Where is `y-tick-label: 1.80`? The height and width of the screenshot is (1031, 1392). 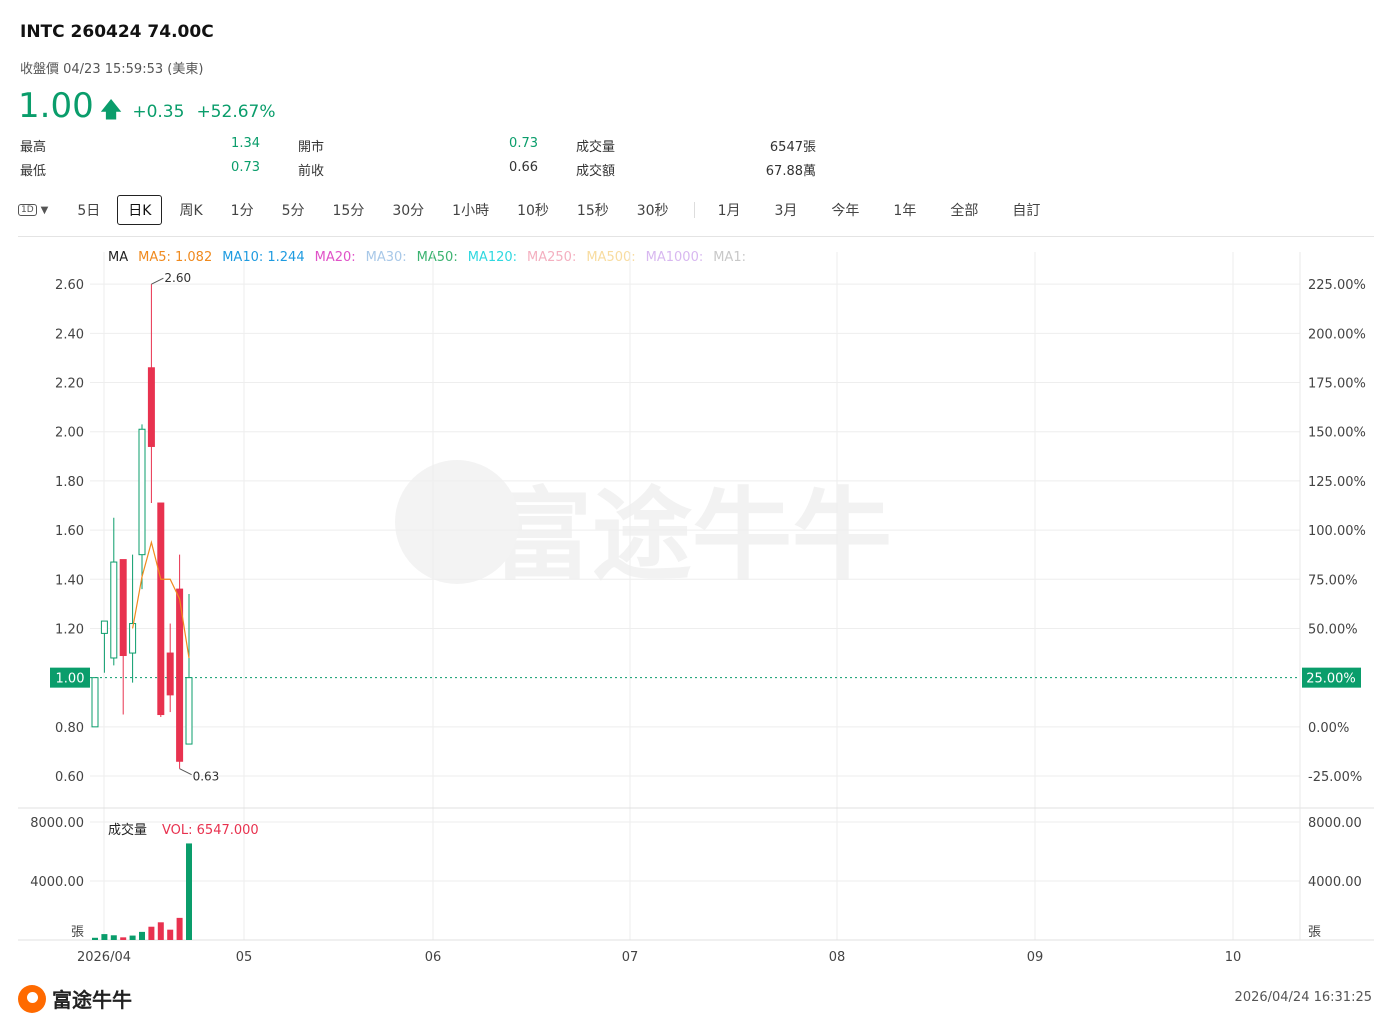 y-tick-label: 1.80 is located at coordinates (69, 482).